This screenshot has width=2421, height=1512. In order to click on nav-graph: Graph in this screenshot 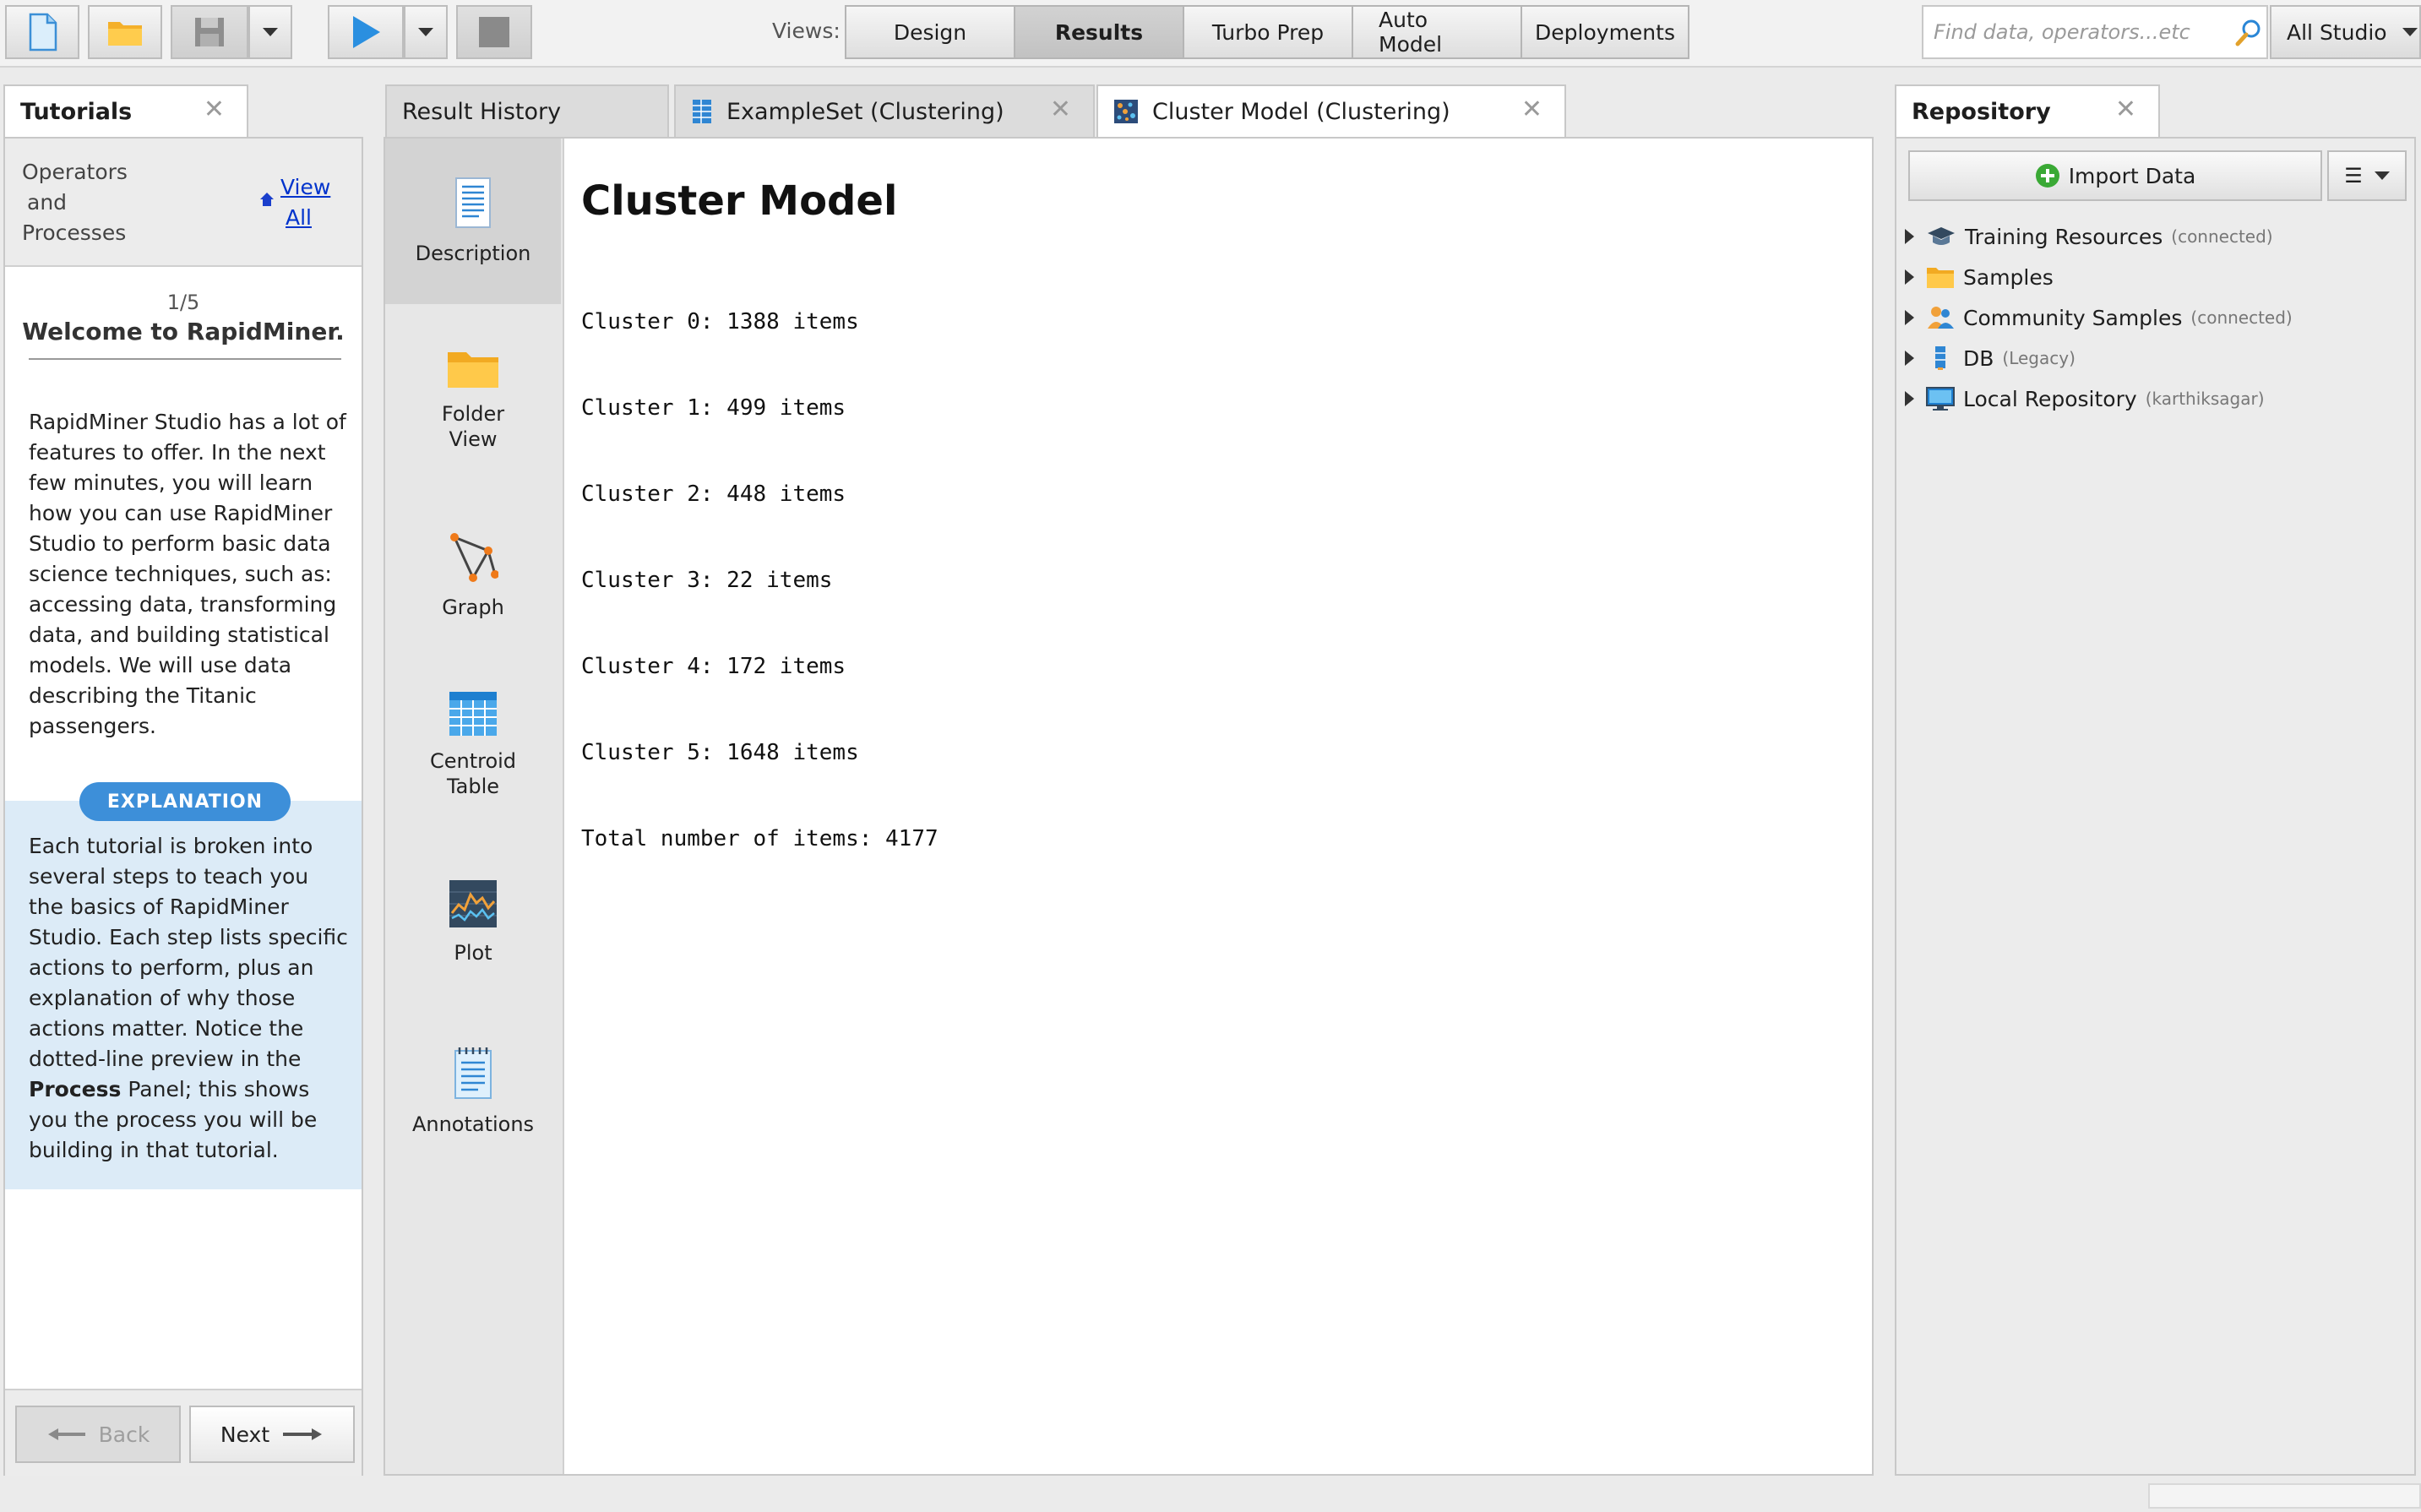, I will do `click(473, 576)`.